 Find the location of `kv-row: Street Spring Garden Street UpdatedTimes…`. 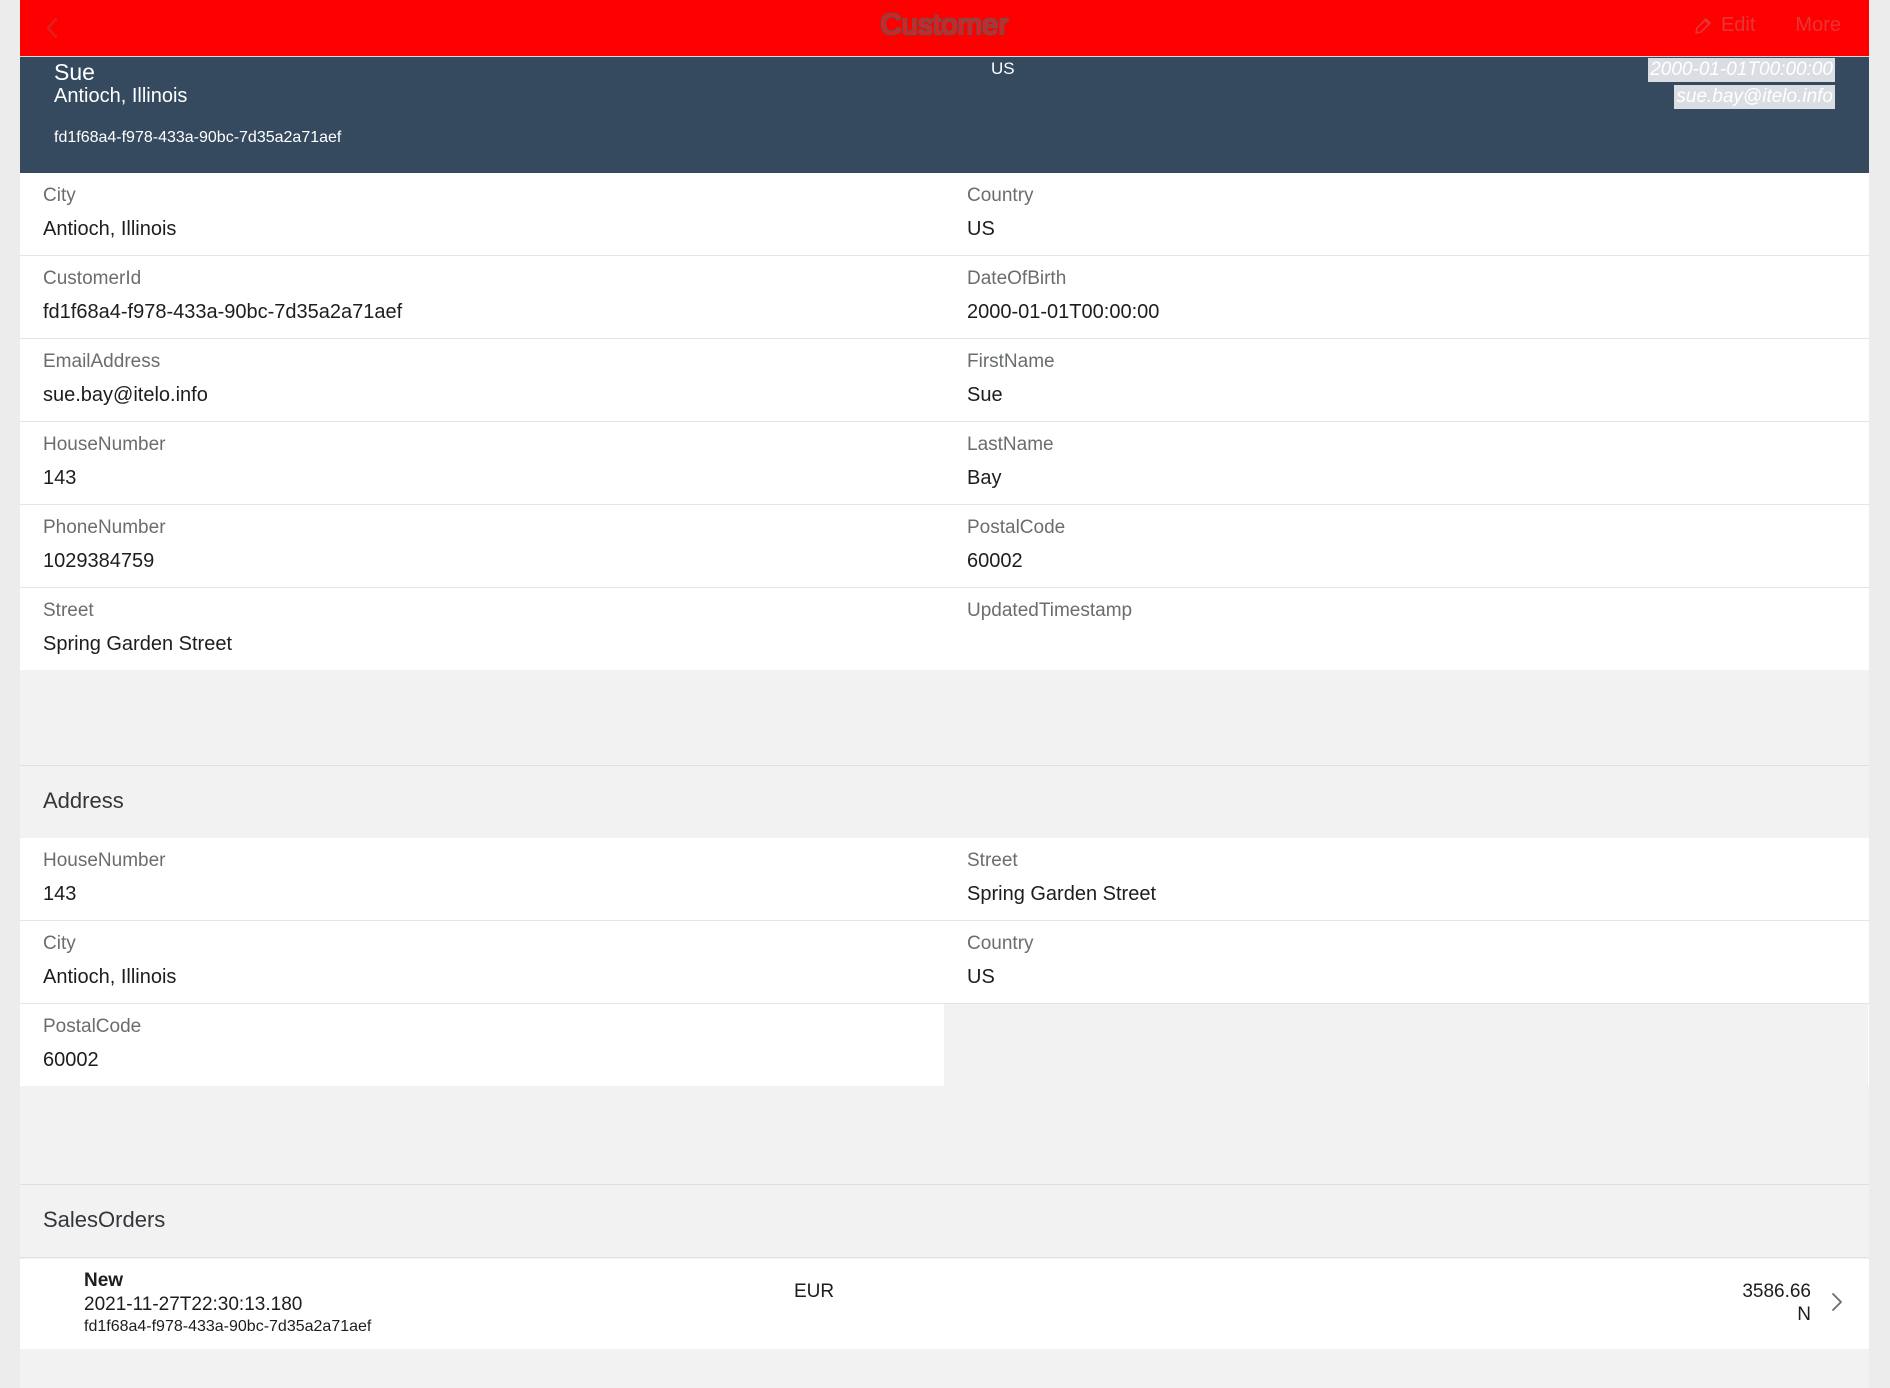

kv-row: Street Spring Garden Street UpdatedTimes… is located at coordinates (944, 629).